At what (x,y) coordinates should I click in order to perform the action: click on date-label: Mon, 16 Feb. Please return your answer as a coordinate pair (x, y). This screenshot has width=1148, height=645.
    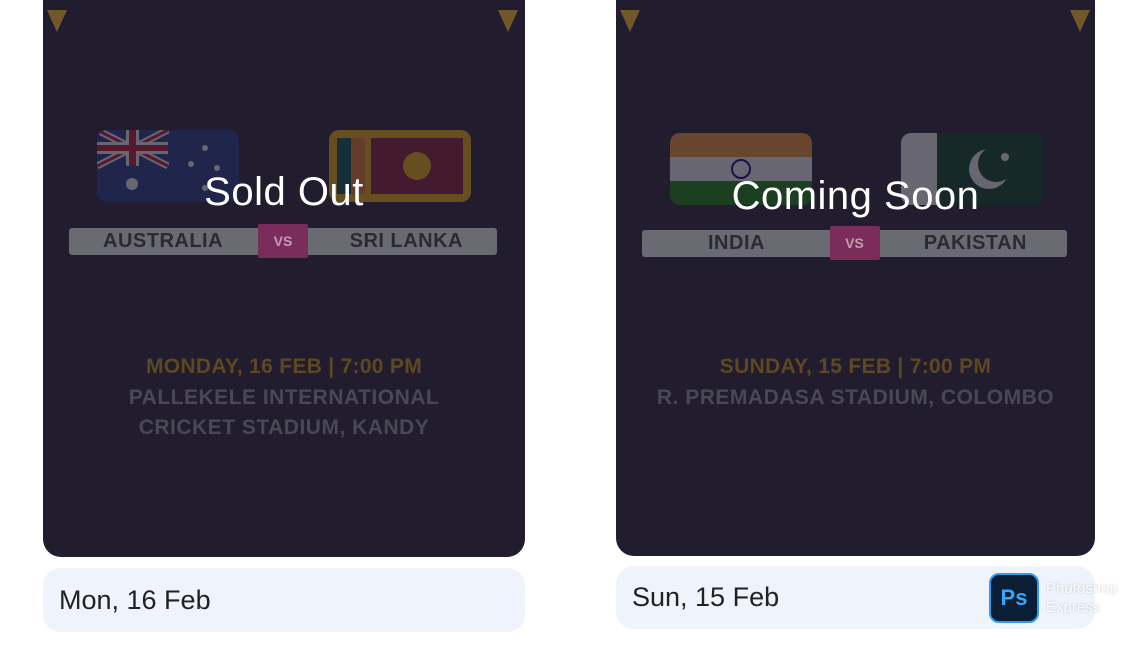
    Looking at the image, I should click on (135, 599).